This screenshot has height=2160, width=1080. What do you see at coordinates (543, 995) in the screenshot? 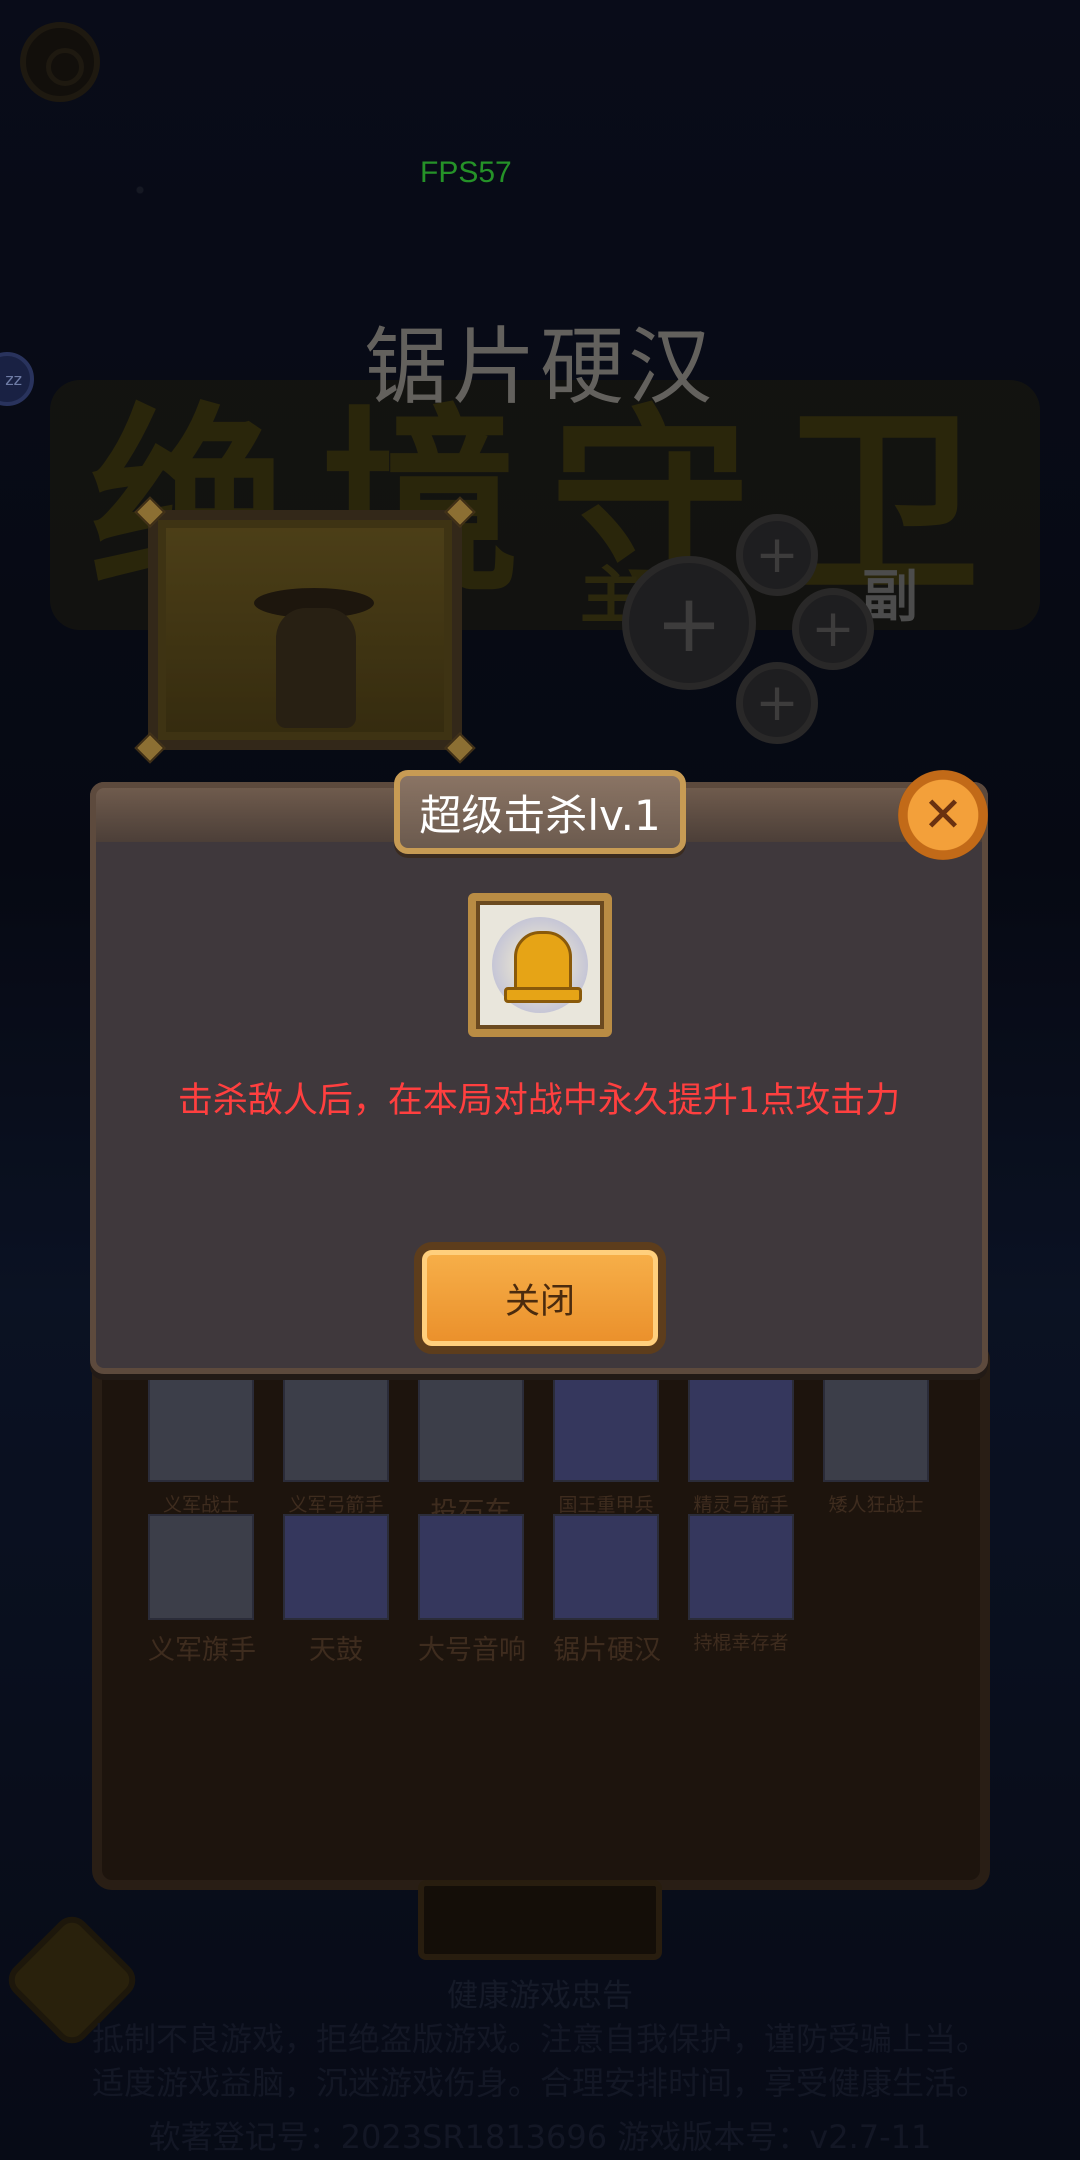
I see `bell-base` at bounding box center [543, 995].